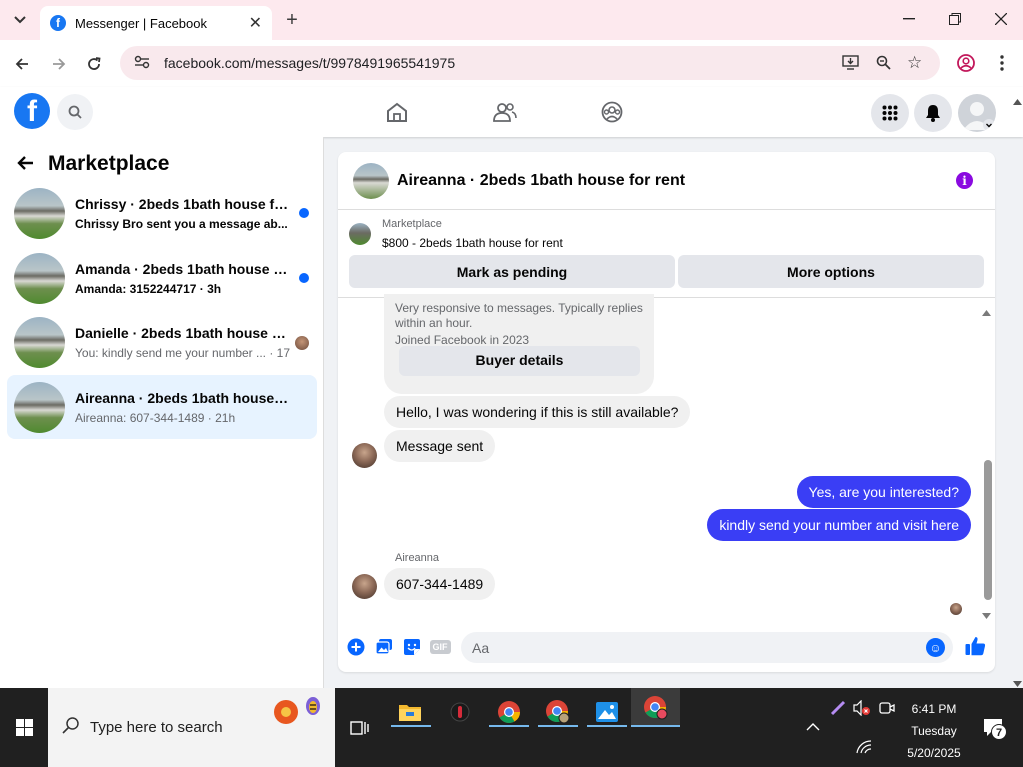 The height and width of the screenshot is (767, 1023). Describe the element at coordinates (850, 64) in the screenshot. I see `install-app-icon` at that location.